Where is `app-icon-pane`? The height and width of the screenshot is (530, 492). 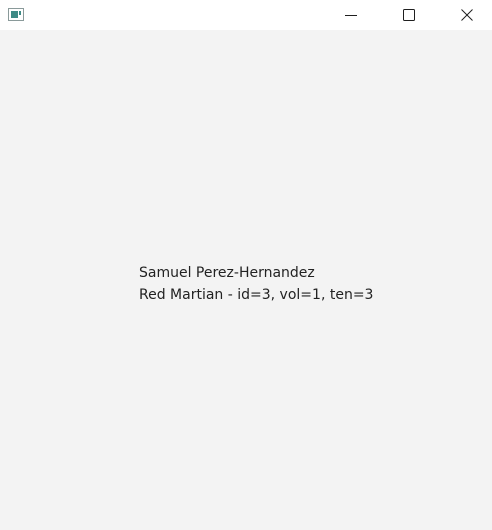 app-icon-pane is located at coordinates (14, 14).